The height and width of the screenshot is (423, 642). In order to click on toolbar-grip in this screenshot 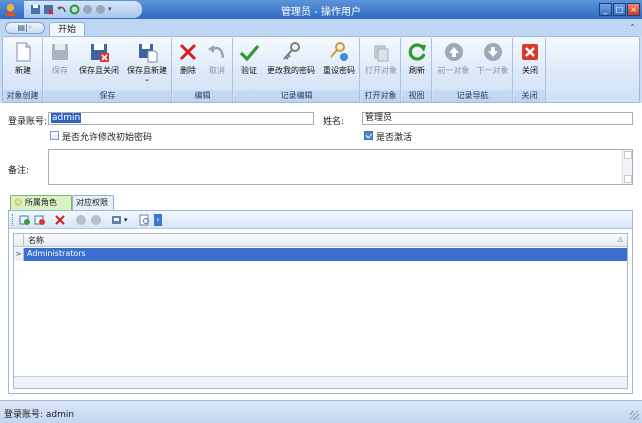, I will do `click(13, 220)`.